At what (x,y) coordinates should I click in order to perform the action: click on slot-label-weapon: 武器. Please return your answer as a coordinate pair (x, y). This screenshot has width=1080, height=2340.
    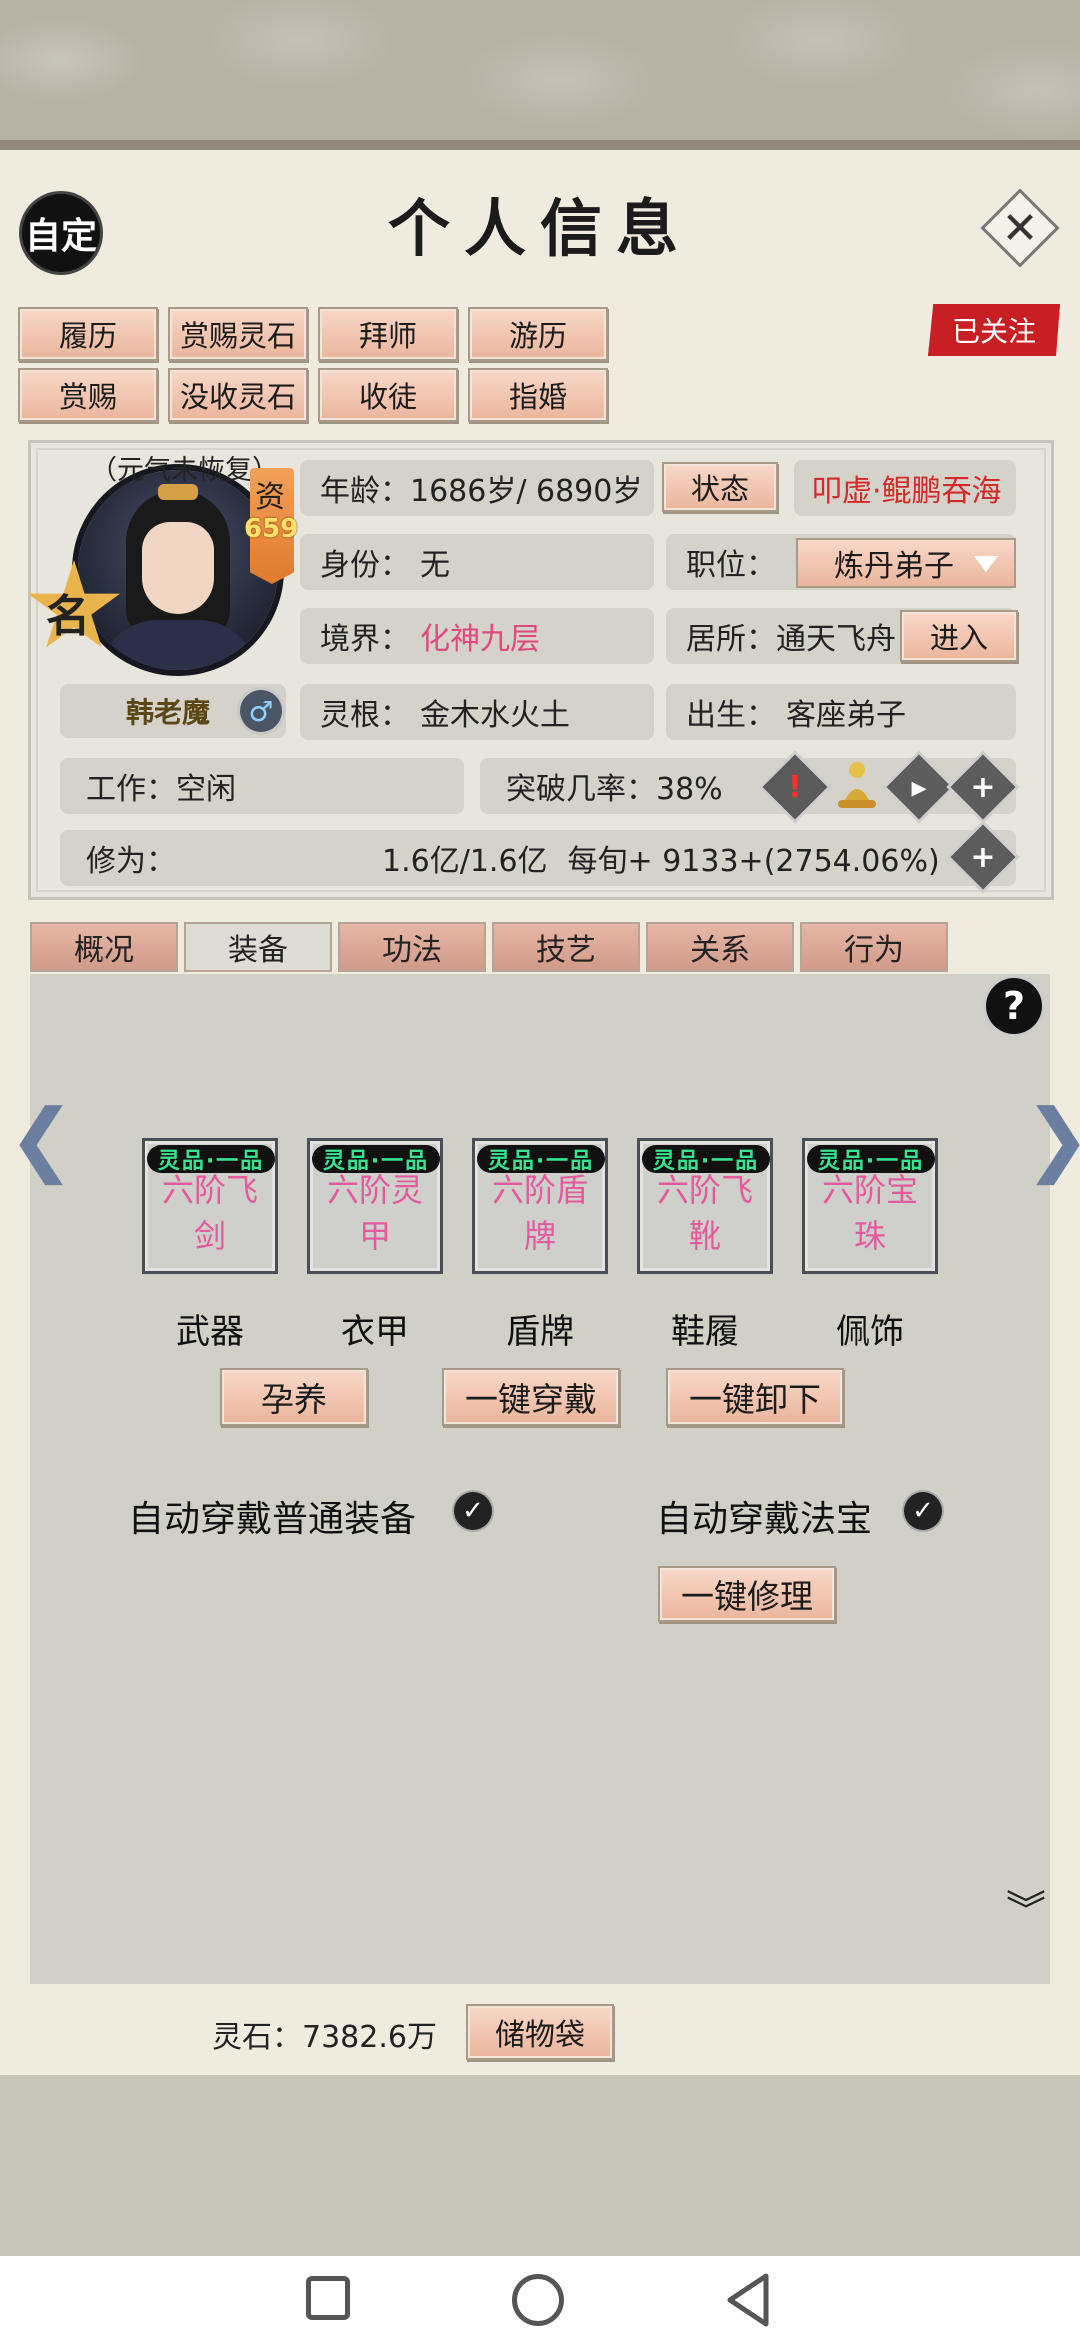
    Looking at the image, I should click on (210, 1332).